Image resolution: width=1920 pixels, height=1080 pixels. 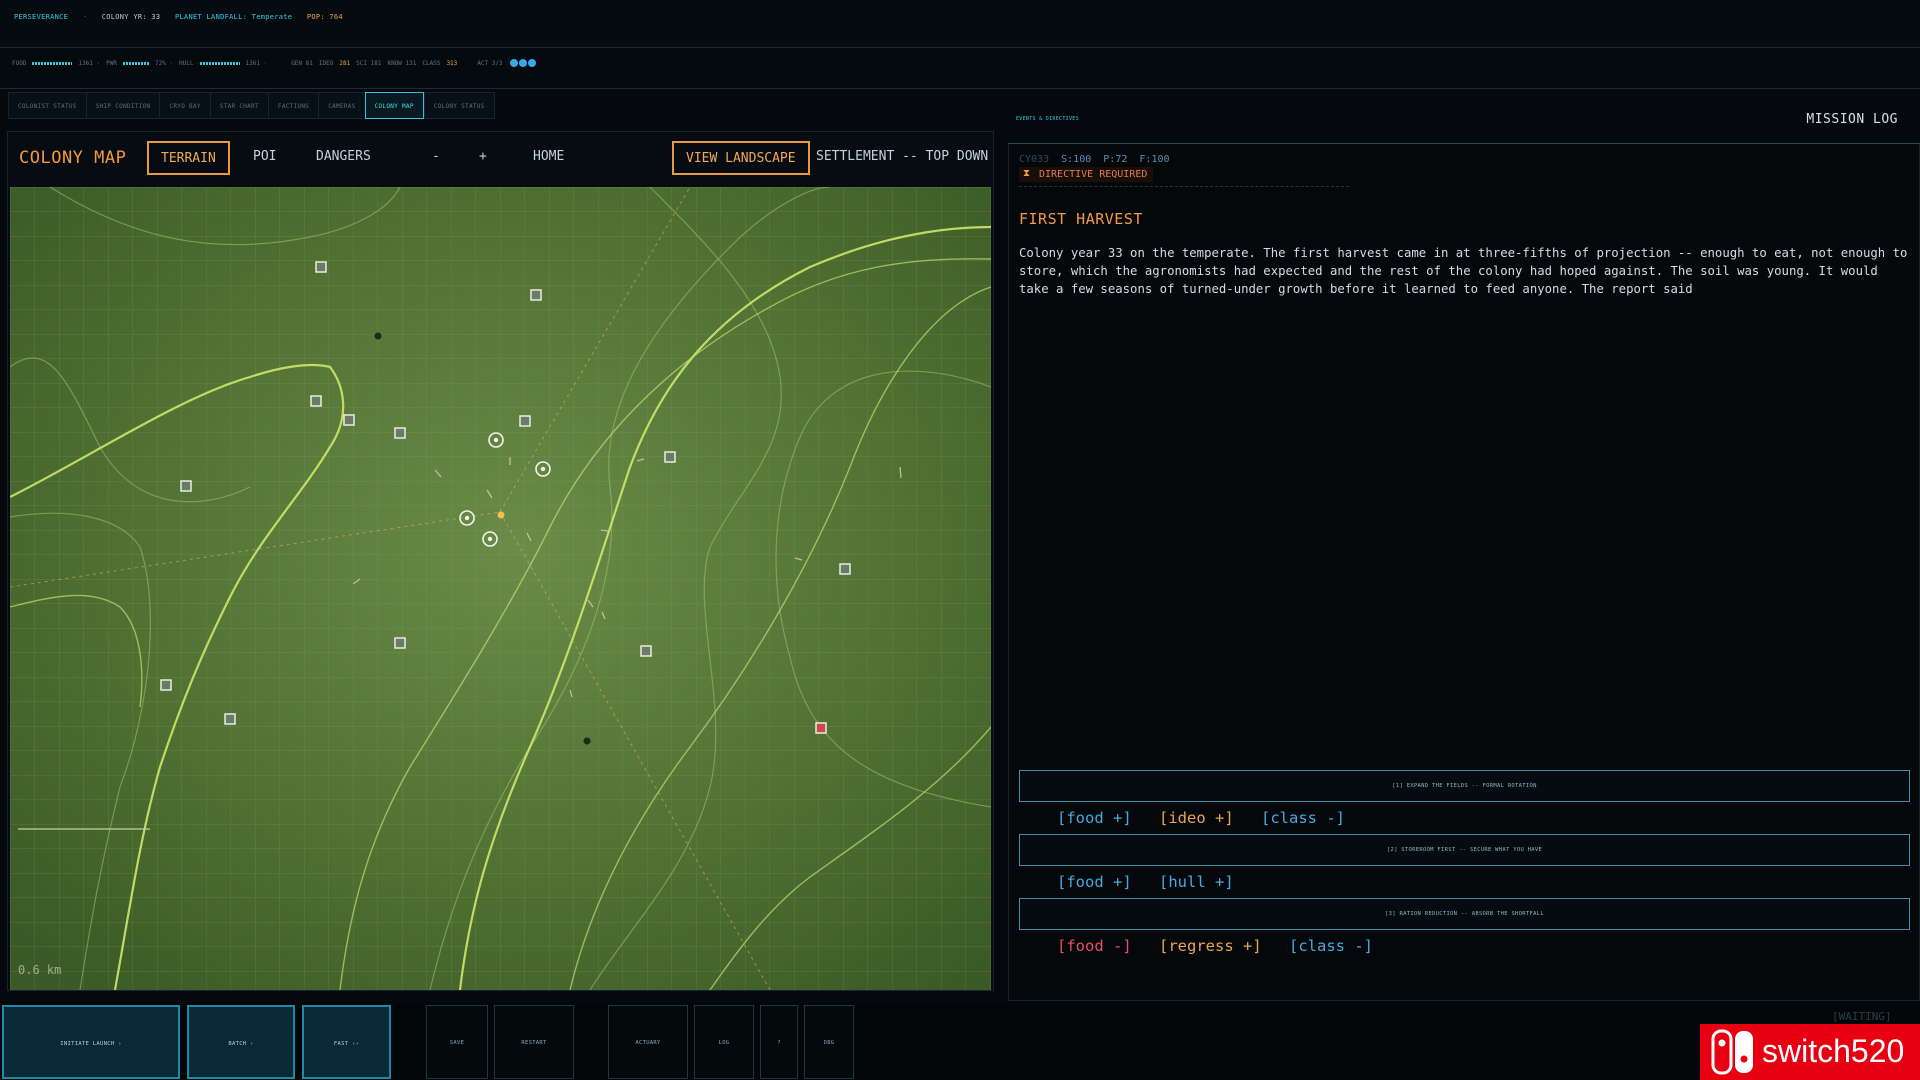 I want to click on zoom-in-button: +, so click(x=483, y=158).